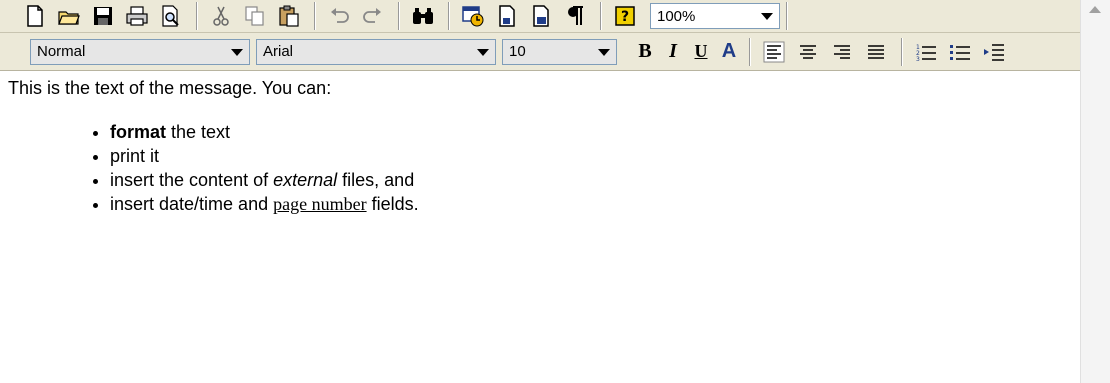 This screenshot has width=1110, height=383. Describe the element at coordinates (559, 51) in the screenshot. I see `font-size-select: 10` at that location.